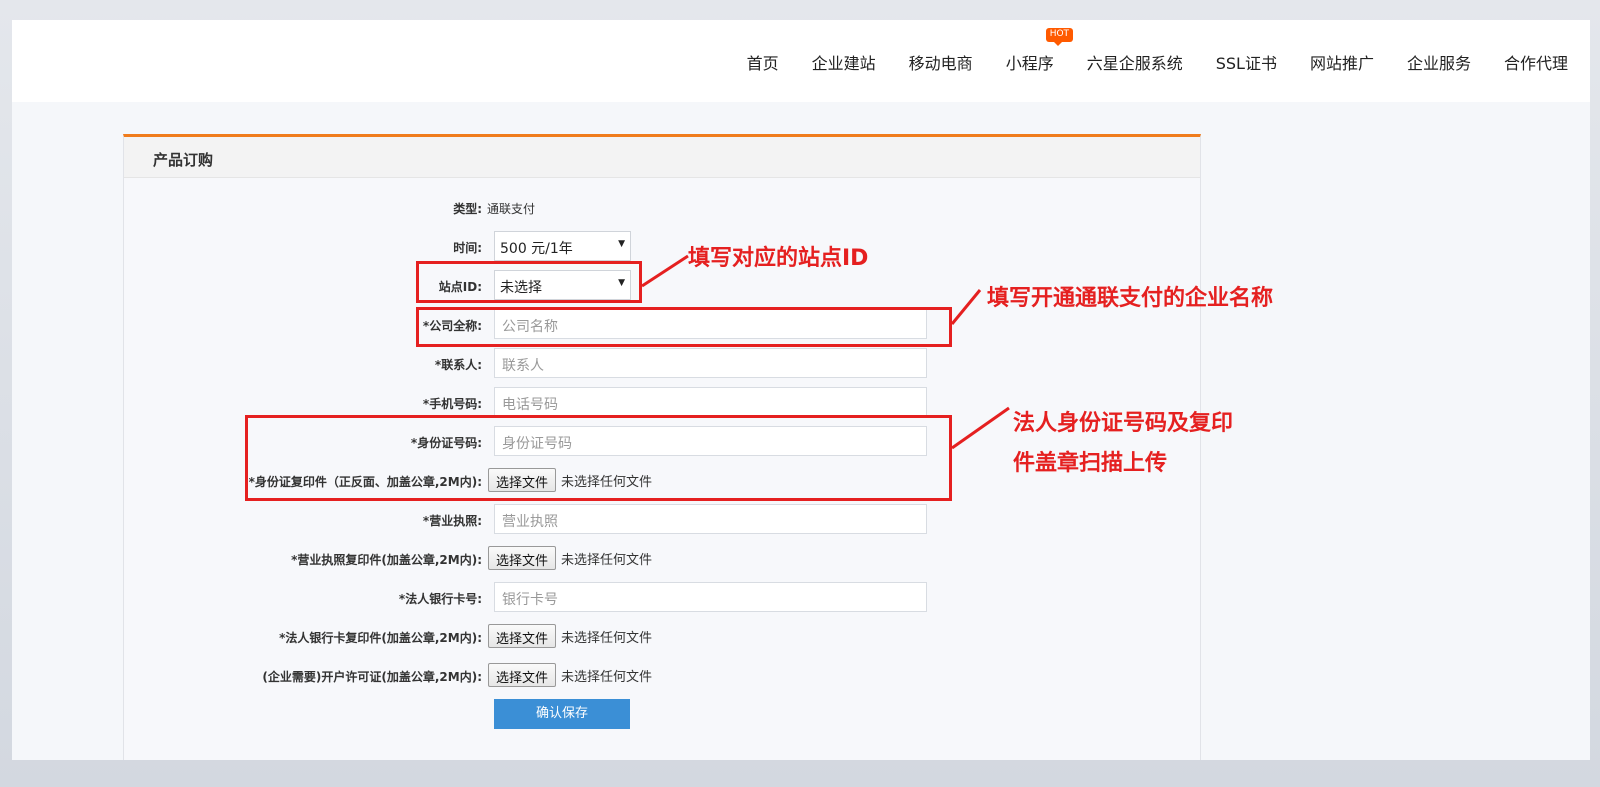 This screenshot has width=1600, height=787. Describe the element at coordinates (1090, 463) in the screenshot. I see `annotation-id-note-line2: 件盖章扫描上传` at that location.